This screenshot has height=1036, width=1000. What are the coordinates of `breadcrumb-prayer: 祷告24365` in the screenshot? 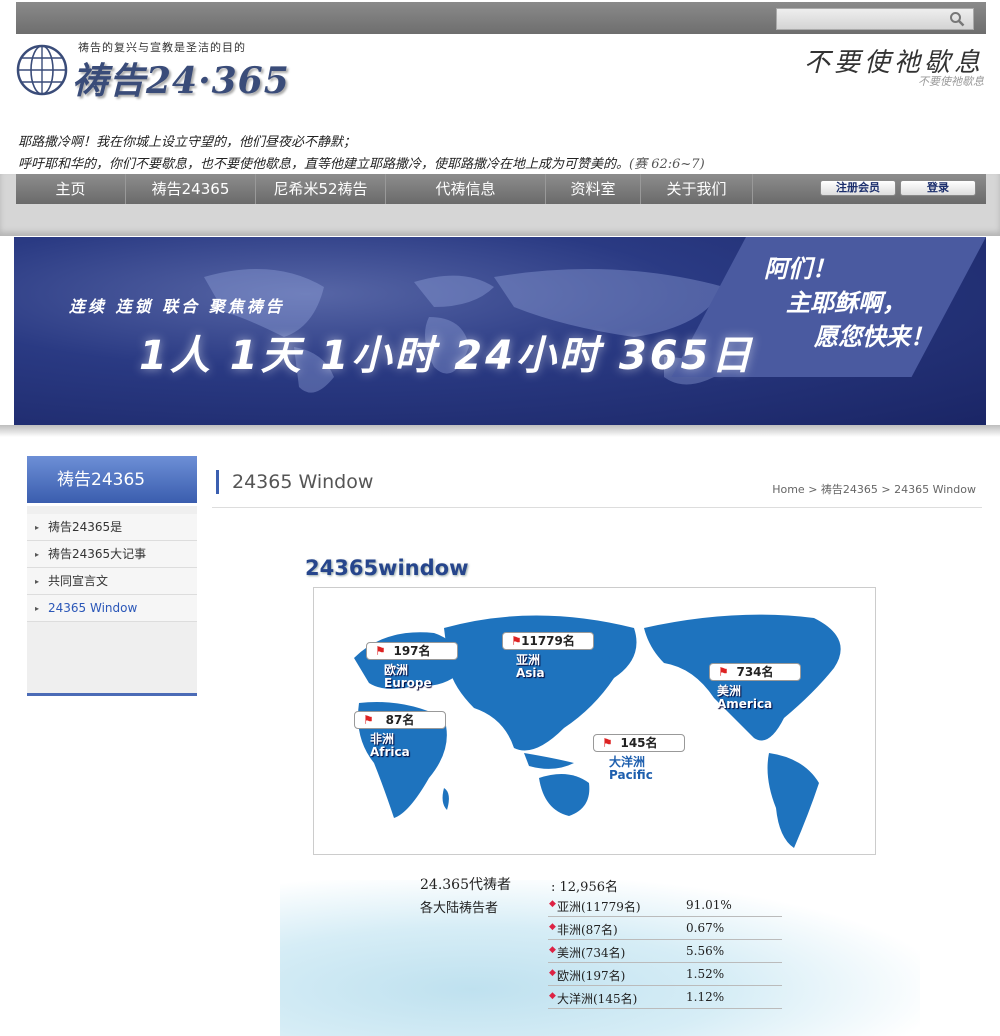 It's located at (849, 489).